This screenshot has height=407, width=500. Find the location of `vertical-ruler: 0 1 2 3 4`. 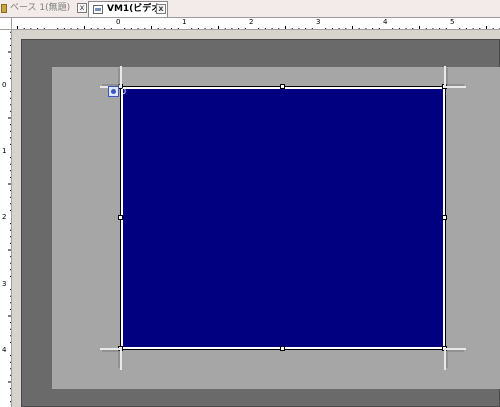

vertical-ruler: 0 1 2 3 4 is located at coordinates (6, 218).